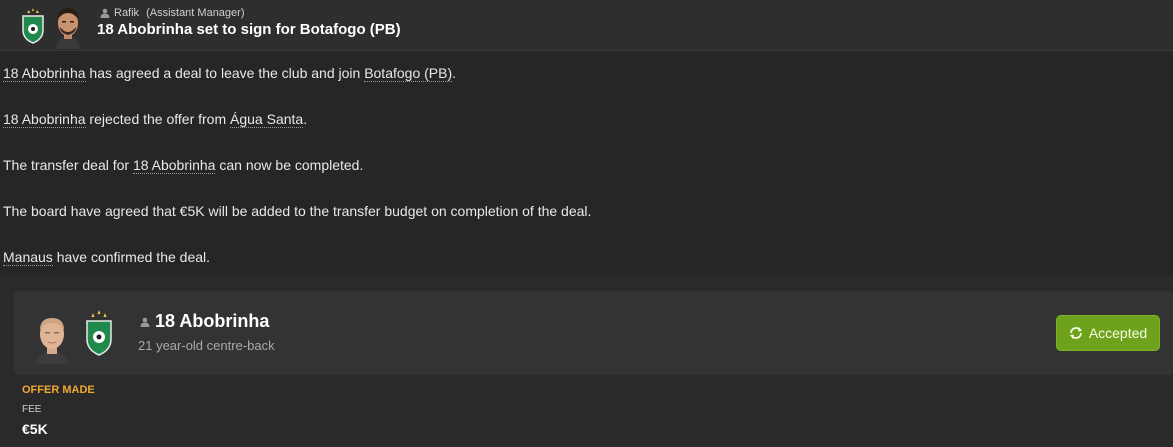 This screenshot has width=1173, height=447. I want to click on sender-role: (Assistant Manager), so click(195, 13).